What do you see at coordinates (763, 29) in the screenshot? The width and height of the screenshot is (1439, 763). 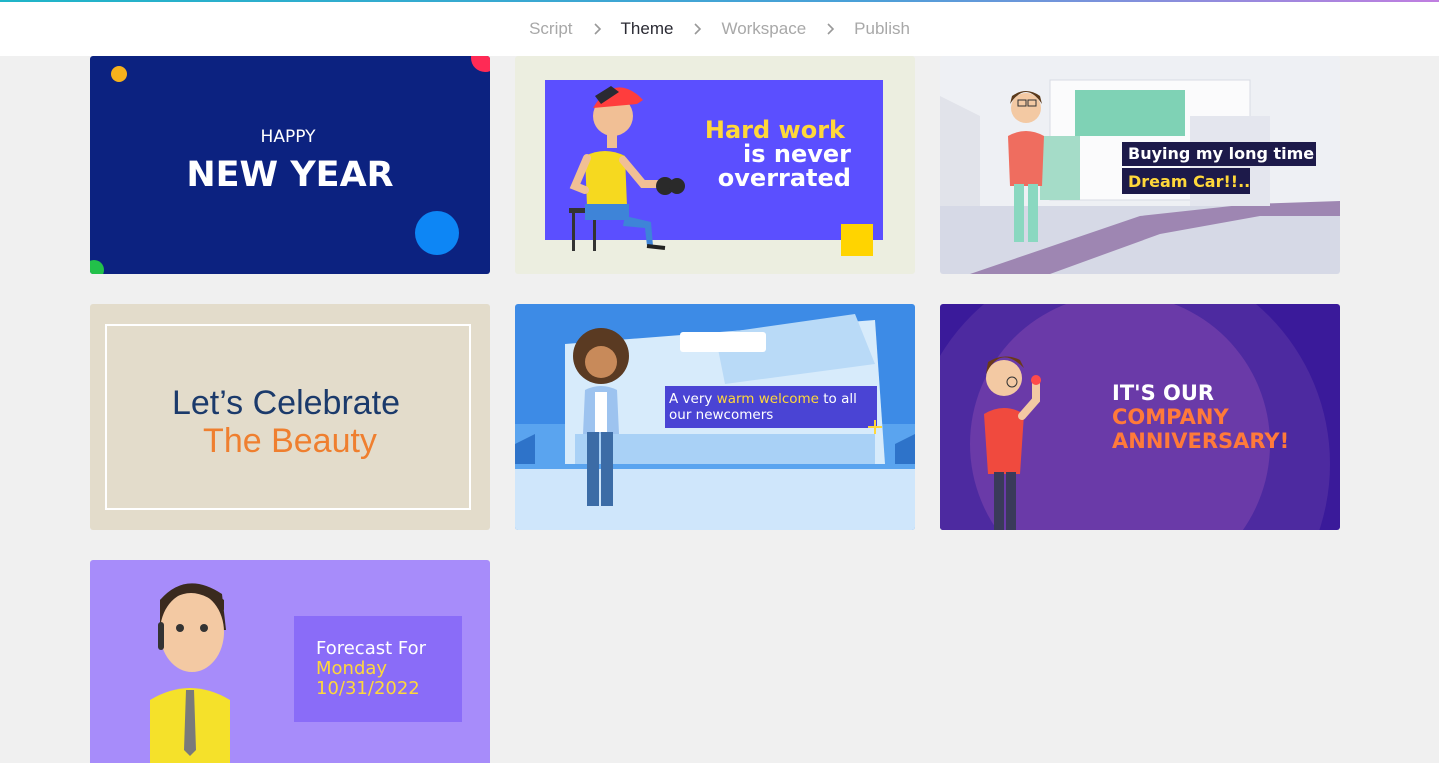 I see `step-workspace: Workspace` at bounding box center [763, 29].